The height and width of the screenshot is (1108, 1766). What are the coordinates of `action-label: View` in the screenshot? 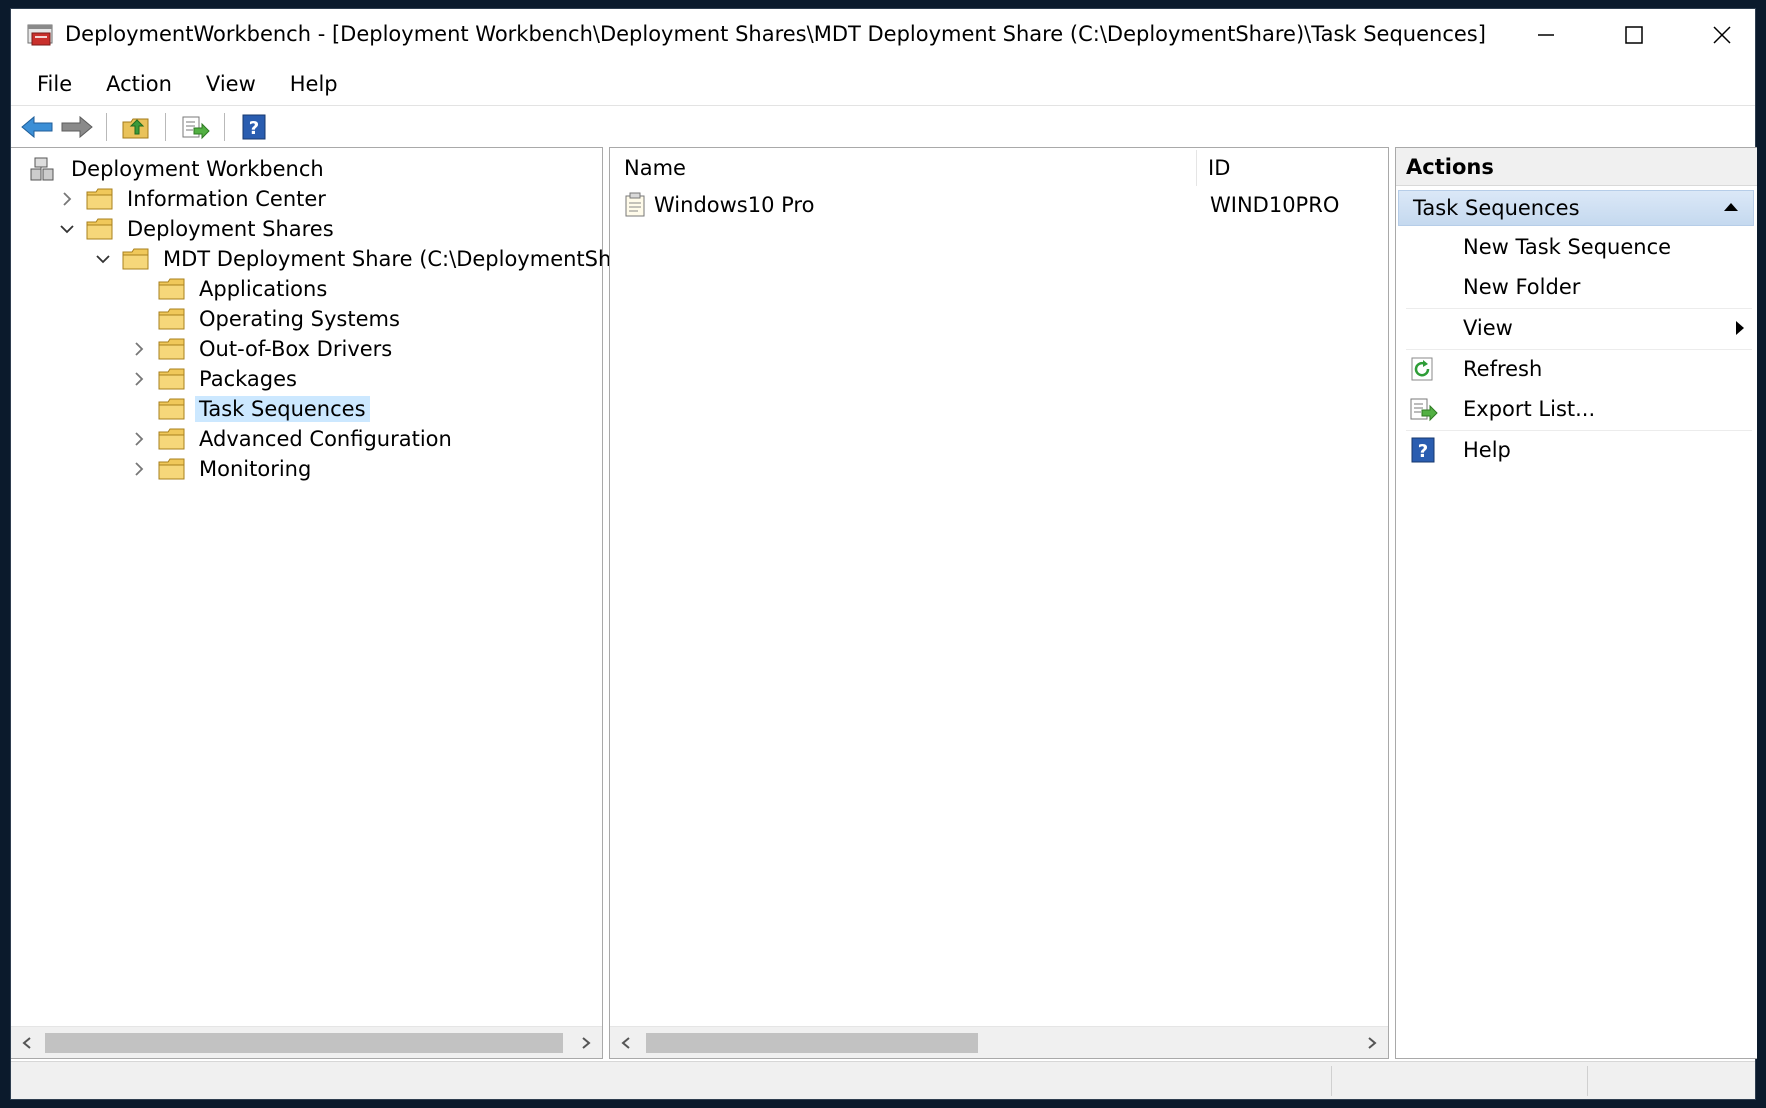 It's located at (1488, 328).